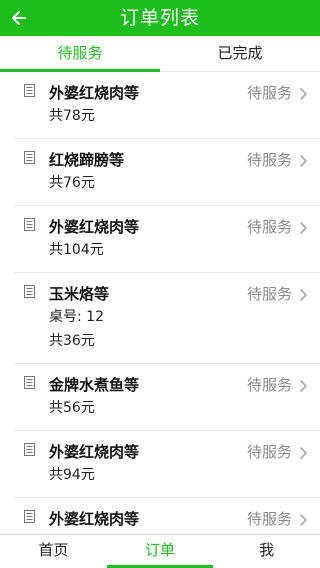  I want to click on bottom-nav: 首页 订单 我, so click(160, 551).